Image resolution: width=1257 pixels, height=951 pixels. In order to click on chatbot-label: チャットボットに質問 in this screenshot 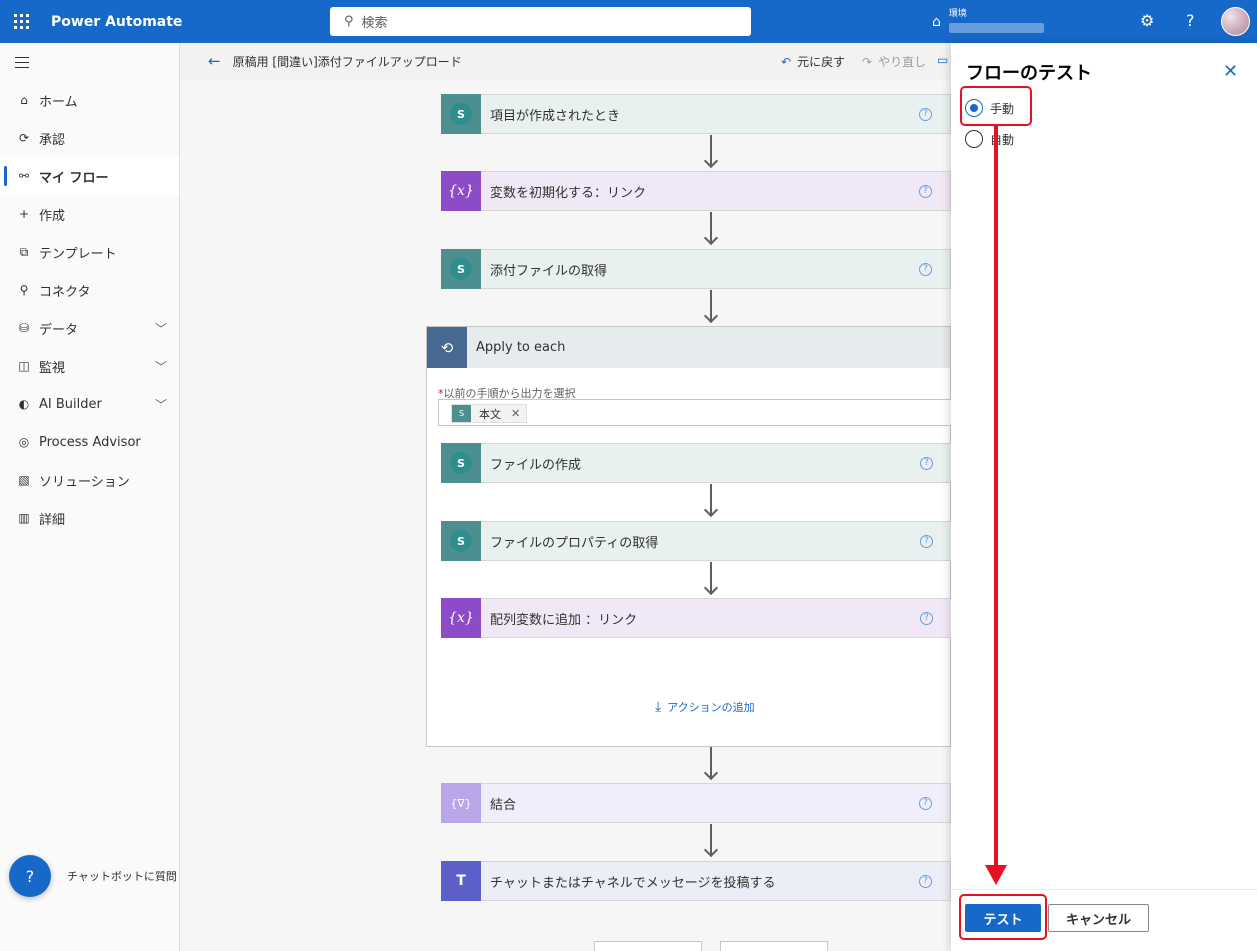, I will do `click(122, 876)`.